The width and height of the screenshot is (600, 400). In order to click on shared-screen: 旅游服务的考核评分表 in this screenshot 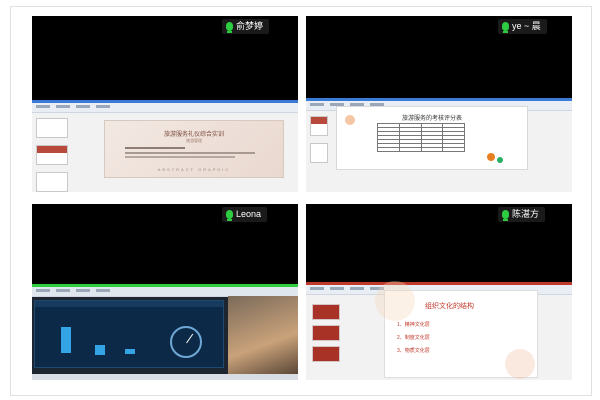, I will do `click(439, 145)`.